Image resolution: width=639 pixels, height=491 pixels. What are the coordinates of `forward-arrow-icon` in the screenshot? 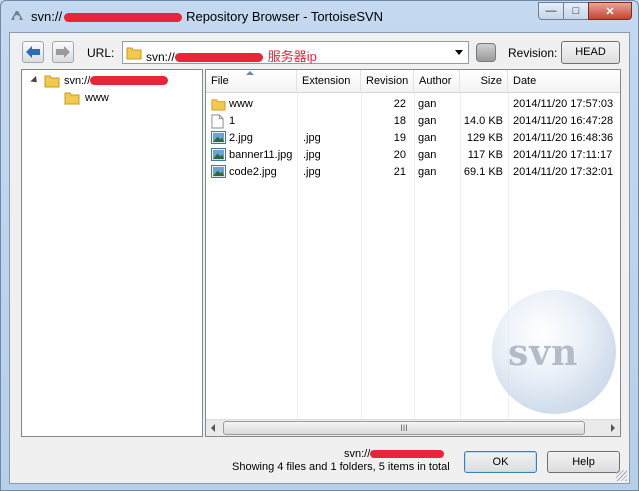 It's located at (63, 52).